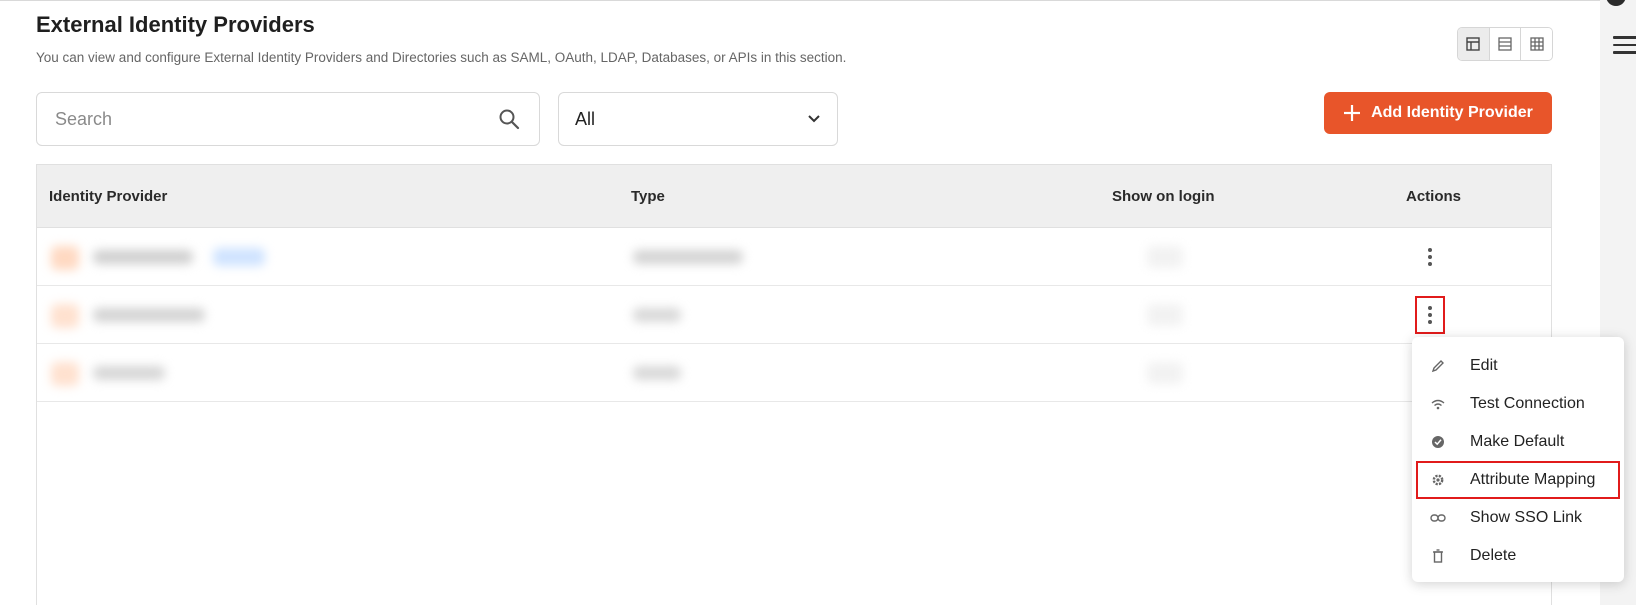 This screenshot has height=605, width=1636. I want to click on menu-item-label: Make Default, so click(1517, 441).